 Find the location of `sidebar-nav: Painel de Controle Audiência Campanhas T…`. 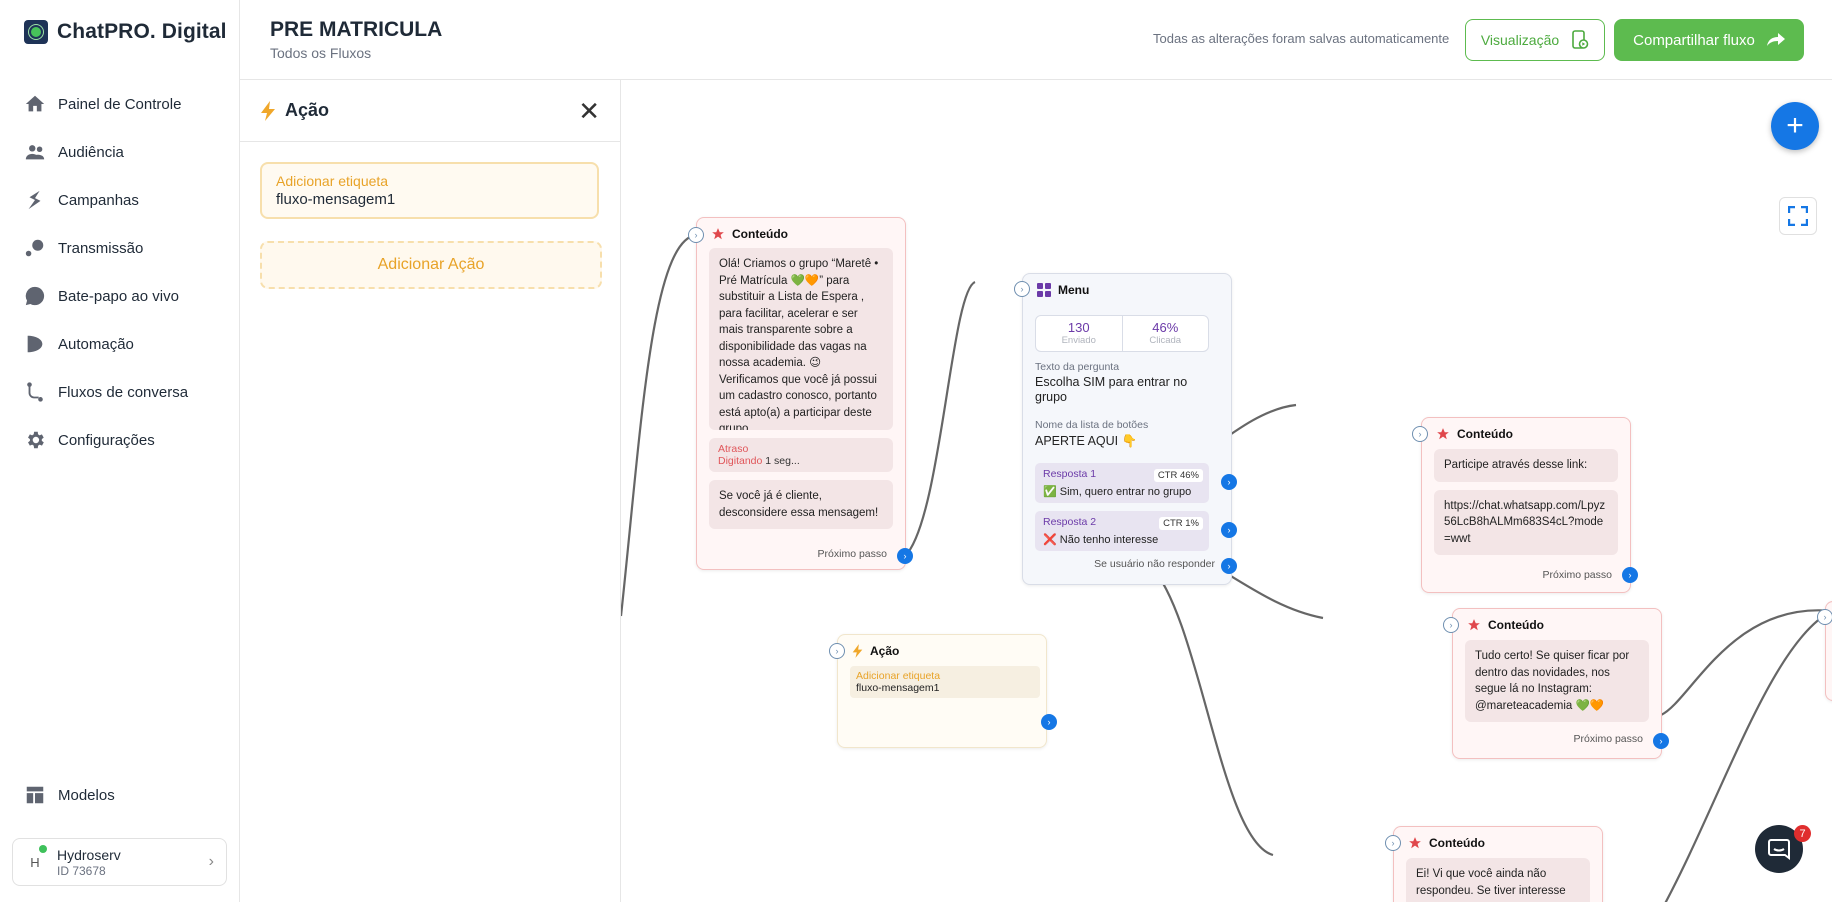

sidebar-nav: Painel de Controle Audiência Campanhas T… is located at coordinates (124, 272).